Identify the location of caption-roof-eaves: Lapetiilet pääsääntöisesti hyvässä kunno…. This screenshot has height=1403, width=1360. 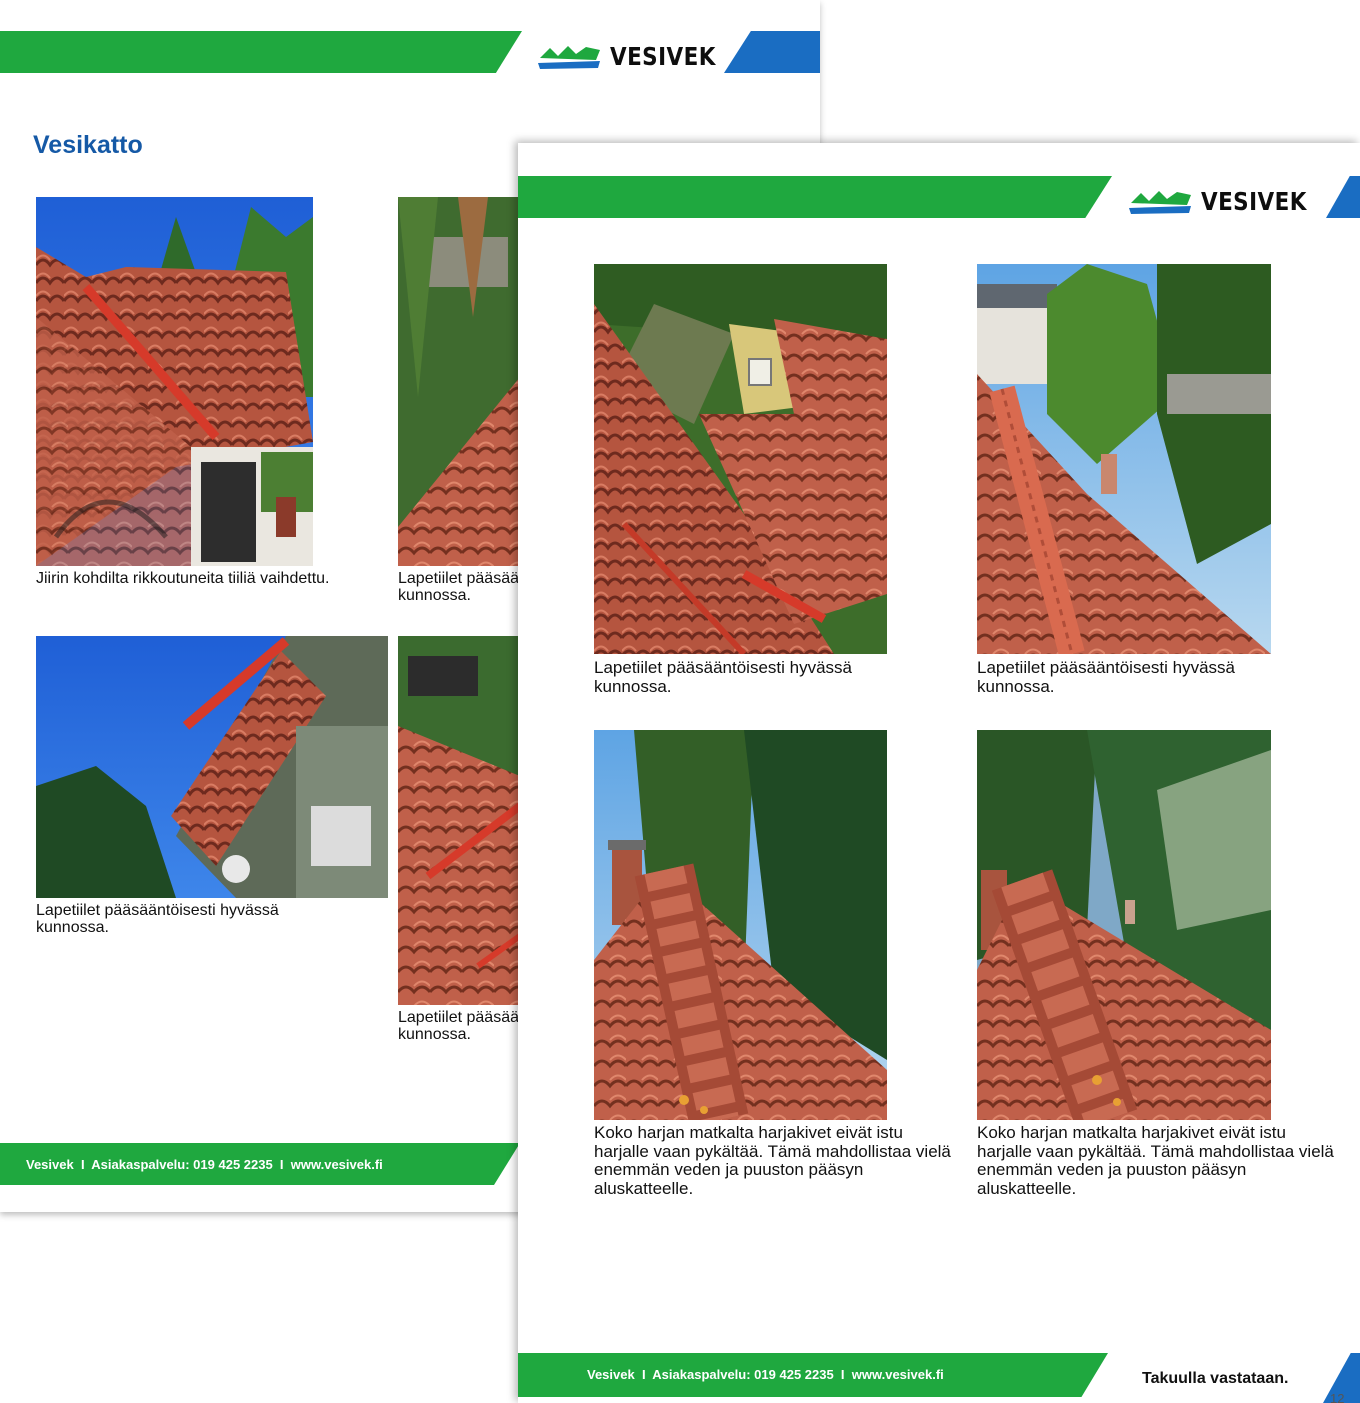
(157, 919).